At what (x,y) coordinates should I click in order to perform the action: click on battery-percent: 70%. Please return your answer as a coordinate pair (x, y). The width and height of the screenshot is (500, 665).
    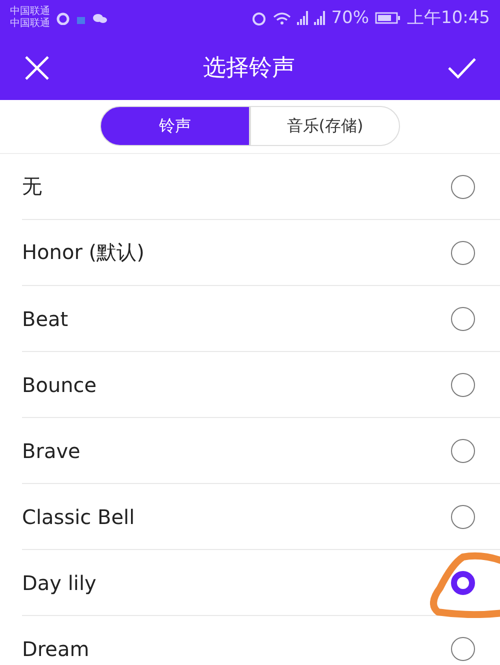
    Looking at the image, I should click on (350, 18).